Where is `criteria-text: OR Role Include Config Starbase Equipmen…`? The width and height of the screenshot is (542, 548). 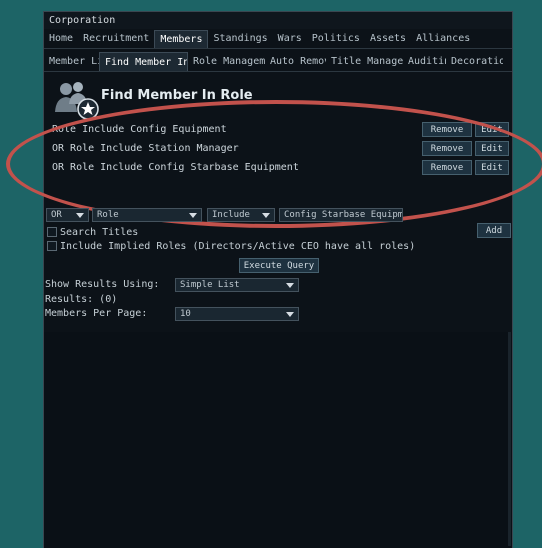
criteria-text: OR Role Include Config Starbase Equipmen… is located at coordinates (175, 167).